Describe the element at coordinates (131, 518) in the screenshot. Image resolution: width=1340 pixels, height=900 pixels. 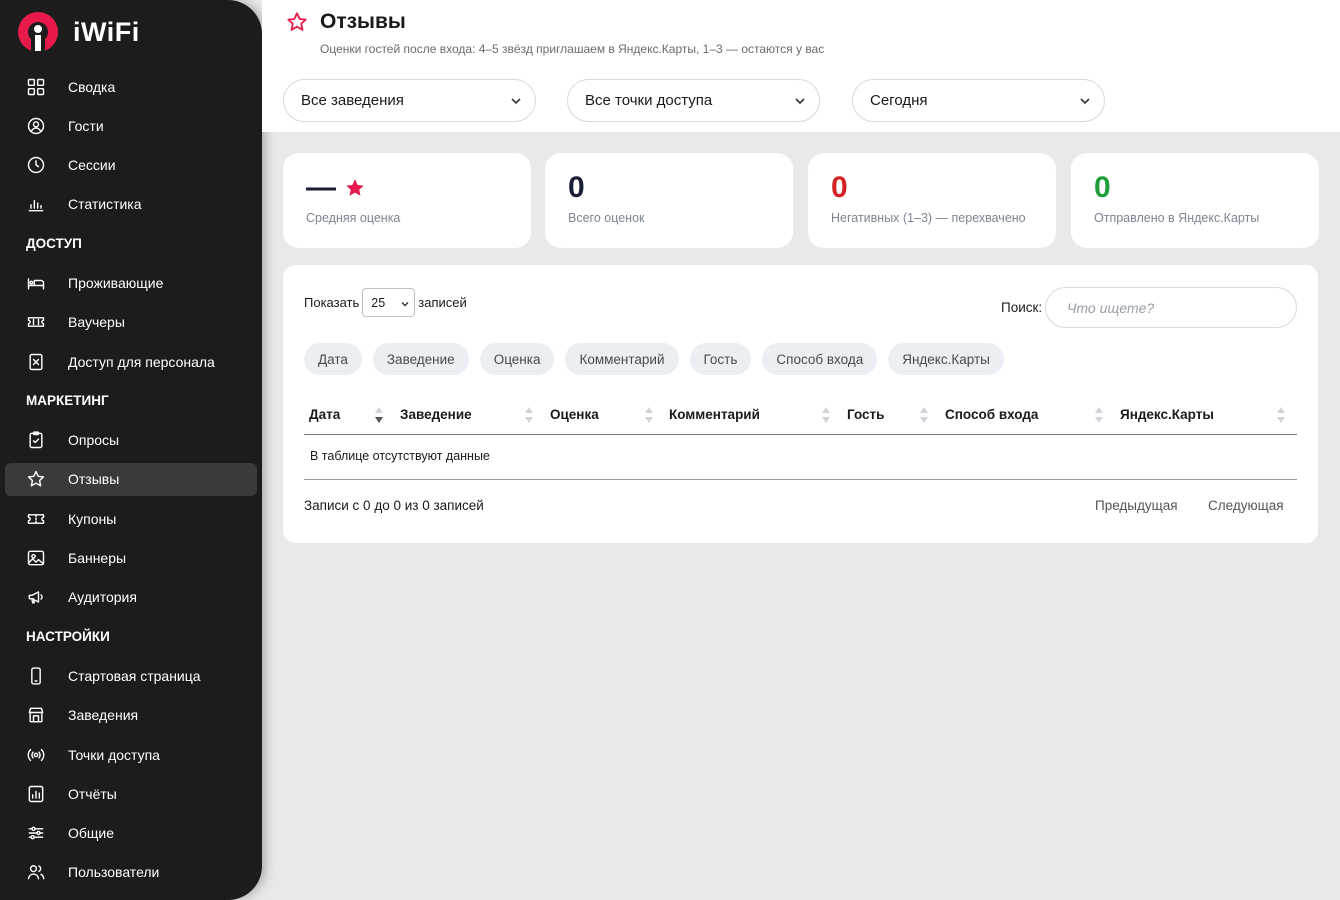
I see `sidebar-item: Купоны` at that location.